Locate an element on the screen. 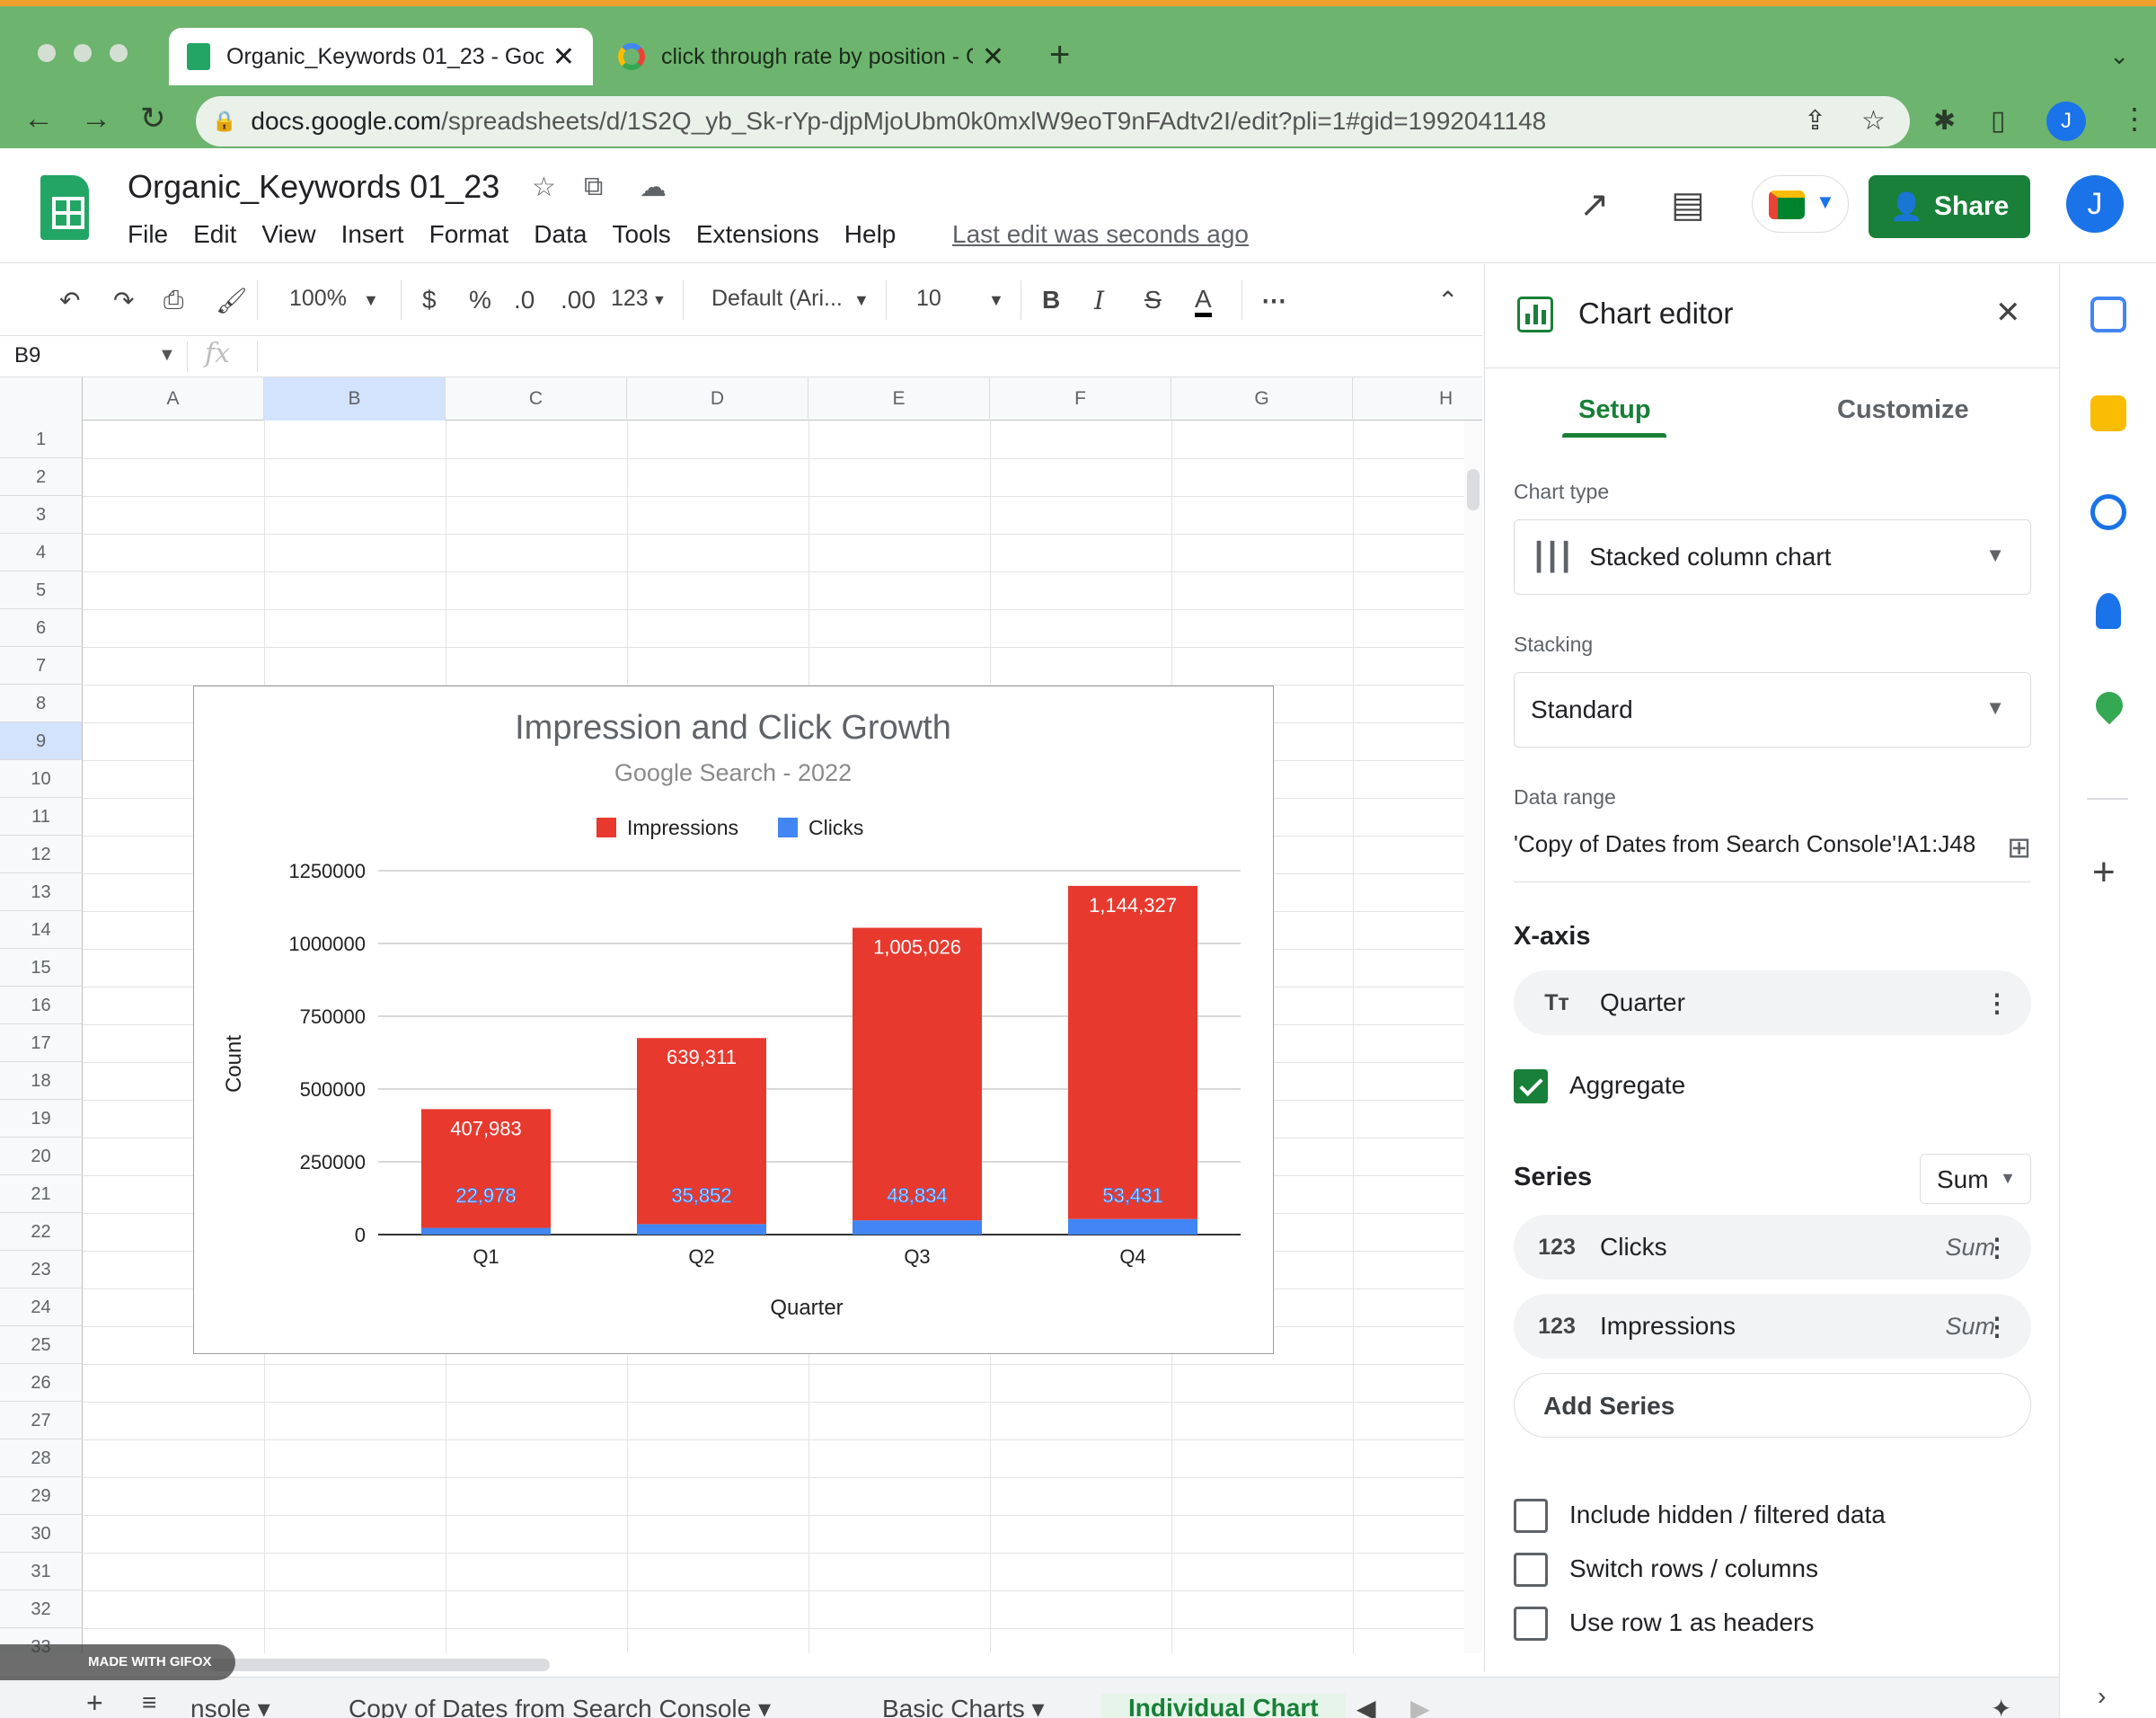 The width and height of the screenshot is (2156, 1718). window-close-dot is located at coordinates (47, 53).